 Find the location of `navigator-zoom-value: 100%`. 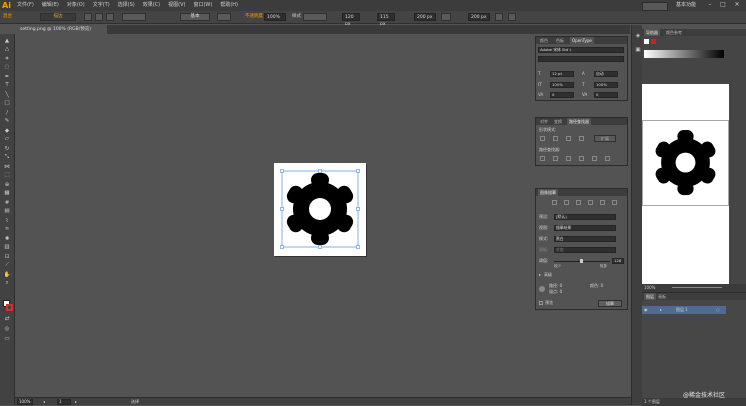

navigator-zoom-value: 100% is located at coordinates (649, 287).